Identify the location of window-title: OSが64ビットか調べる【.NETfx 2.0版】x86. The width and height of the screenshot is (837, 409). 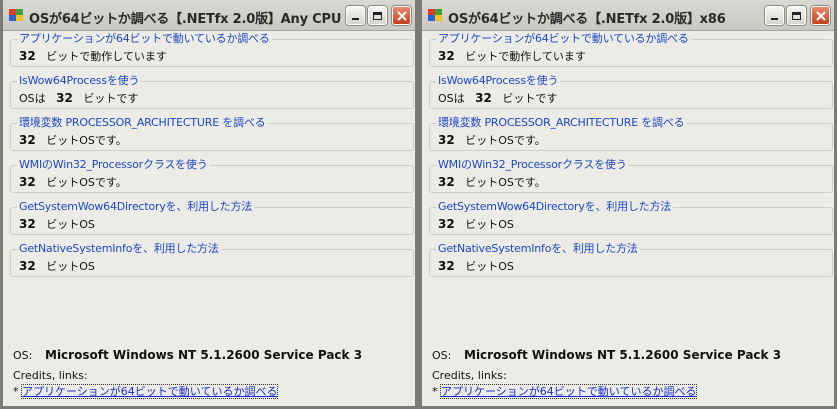
(587, 19).